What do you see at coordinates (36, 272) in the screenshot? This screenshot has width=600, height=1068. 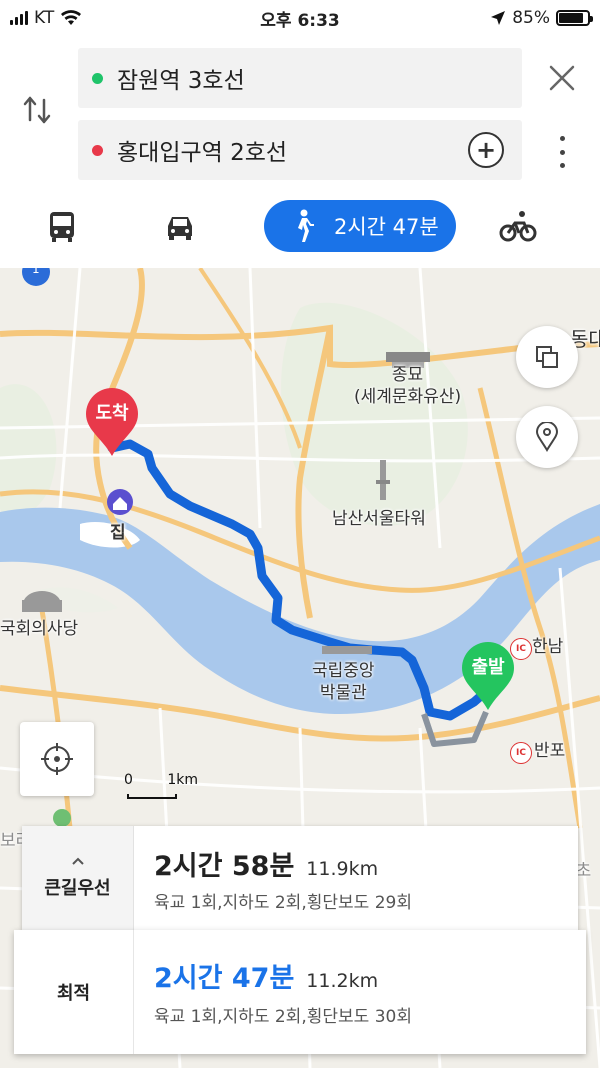 I see `map-badge: 1` at bounding box center [36, 272].